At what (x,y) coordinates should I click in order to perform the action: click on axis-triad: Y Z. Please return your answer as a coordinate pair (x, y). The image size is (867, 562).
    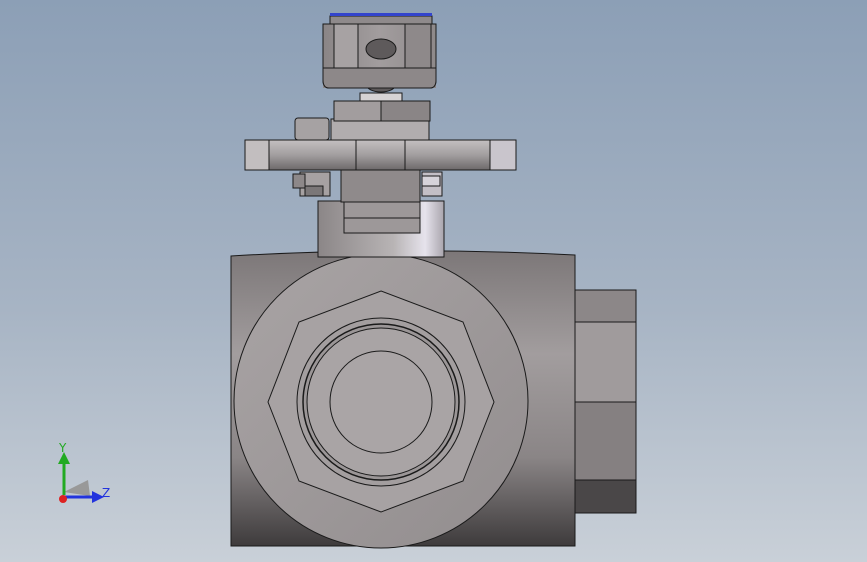
    Looking at the image, I should click on (84, 472).